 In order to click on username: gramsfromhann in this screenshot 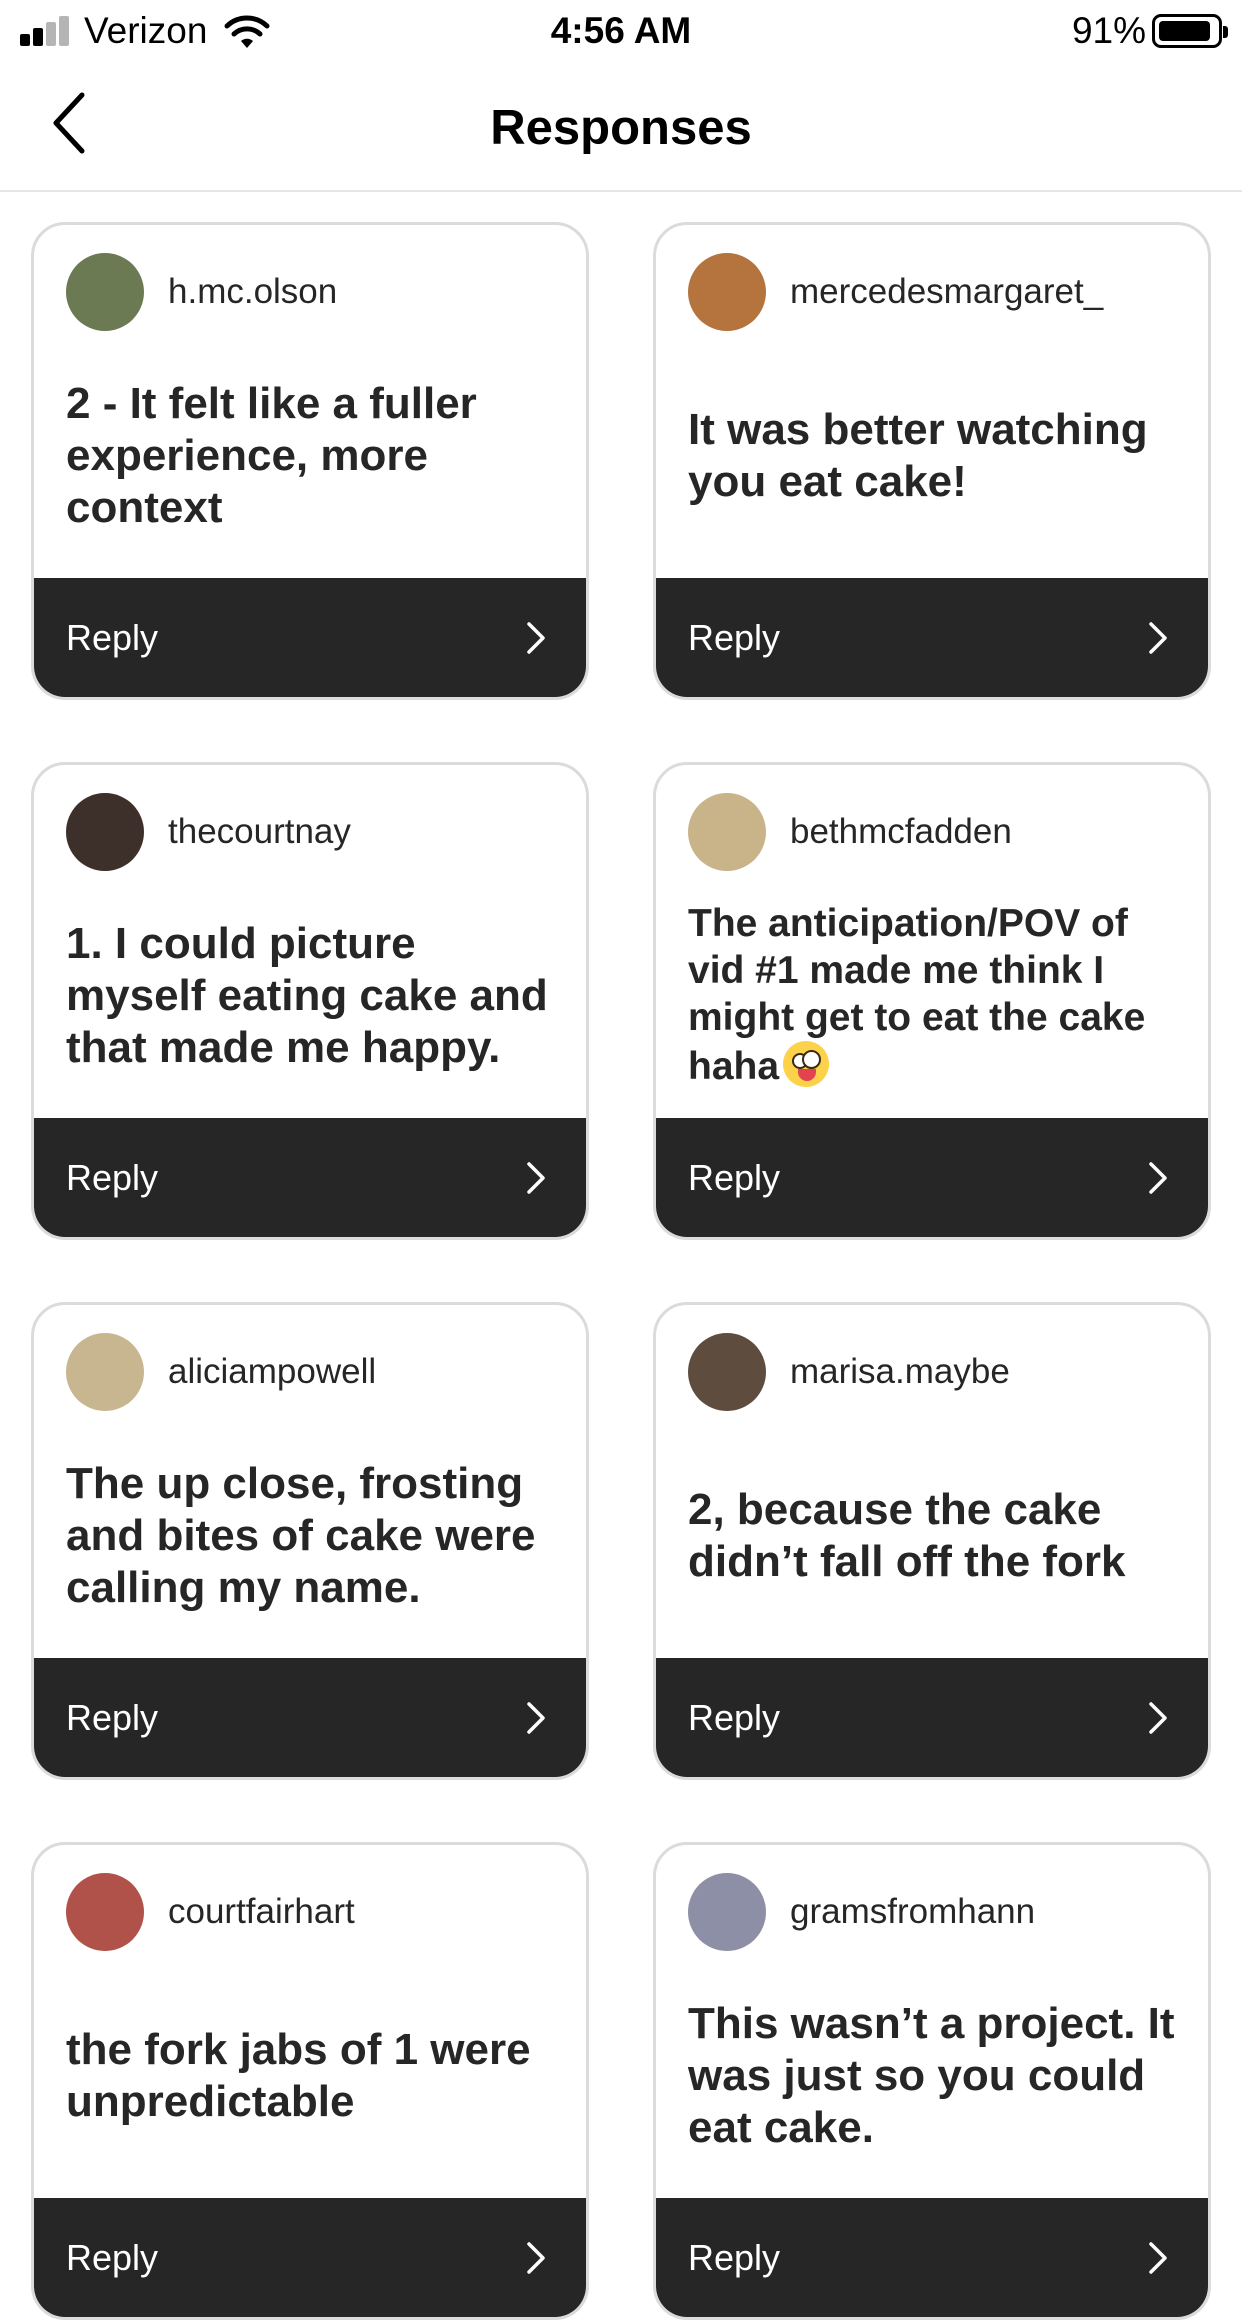, I will do `click(912, 1912)`.